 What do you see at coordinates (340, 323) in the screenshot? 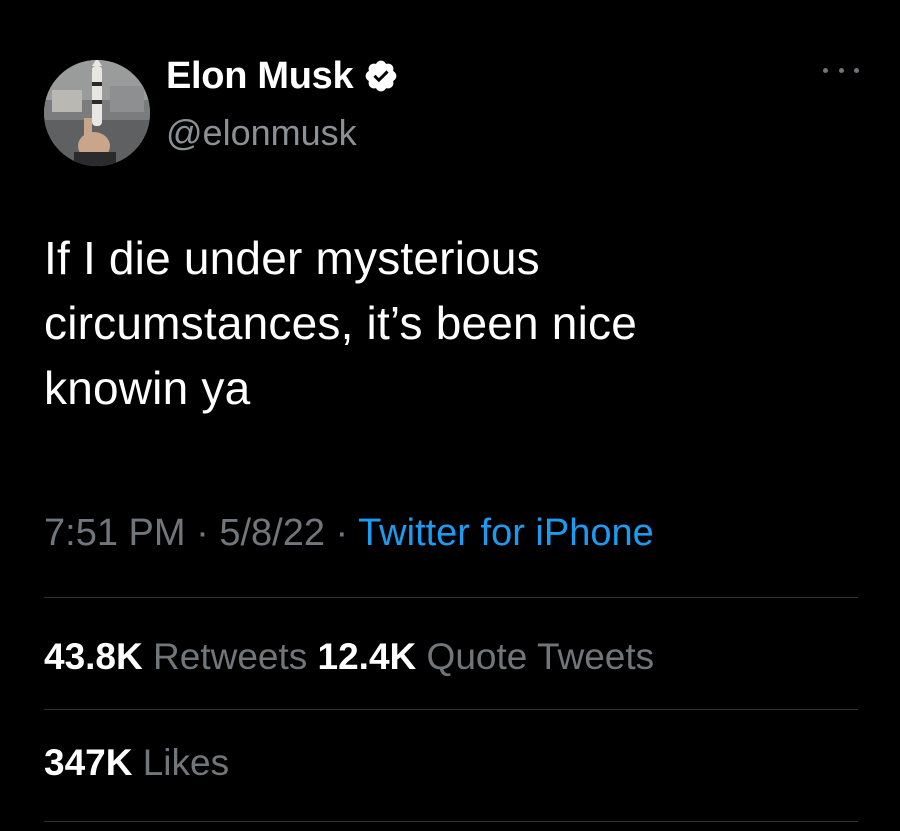
I see `tweet-text-line: circumstances, it’s been nice` at bounding box center [340, 323].